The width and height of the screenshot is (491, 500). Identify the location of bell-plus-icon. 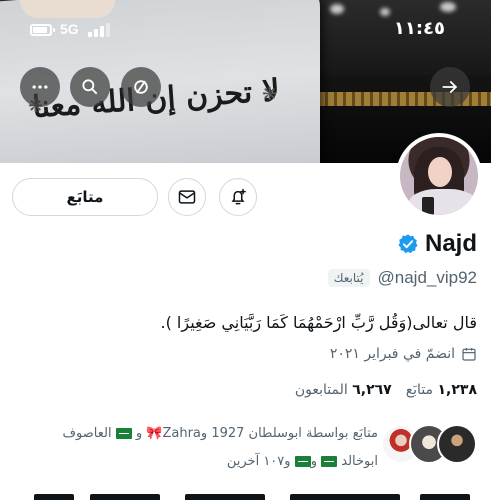
(238, 196).